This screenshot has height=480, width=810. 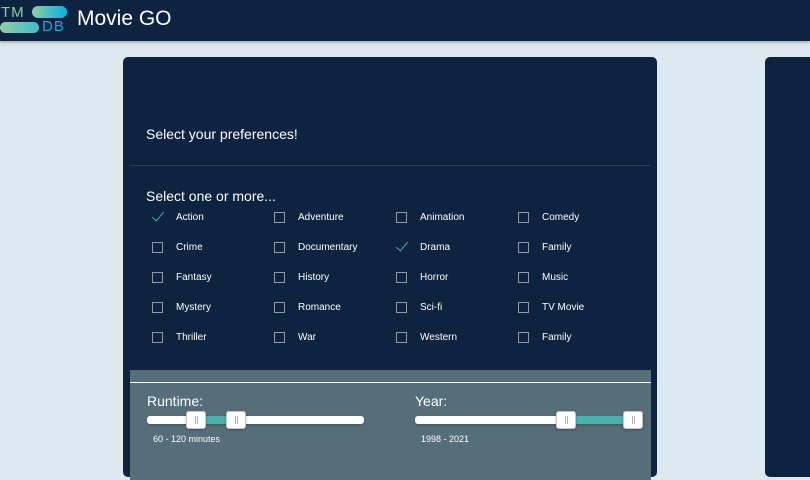 What do you see at coordinates (319, 307) in the screenshot?
I see `genre-label: Romance` at bounding box center [319, 307].